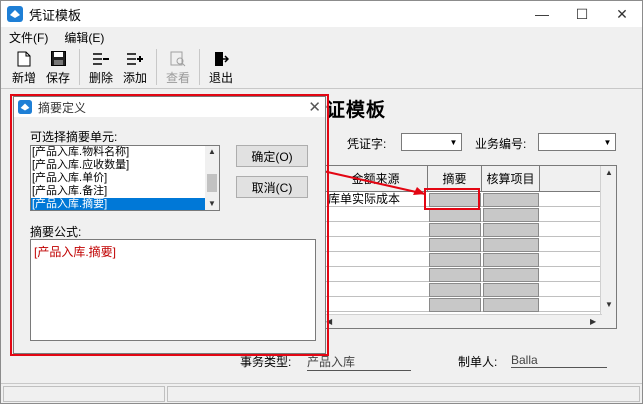 This screenshot has height=404, width=643. What do you see at coordinates (511, 179) in the screenshot?
I see `grid-header-accounting-item: 核算项目` at bounding box center [511, 179].